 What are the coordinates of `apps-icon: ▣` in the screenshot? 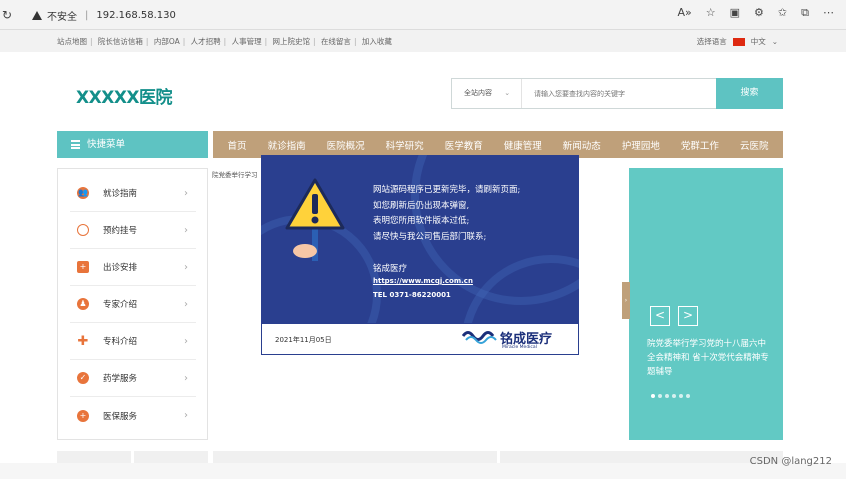 It's located at (735, 13).